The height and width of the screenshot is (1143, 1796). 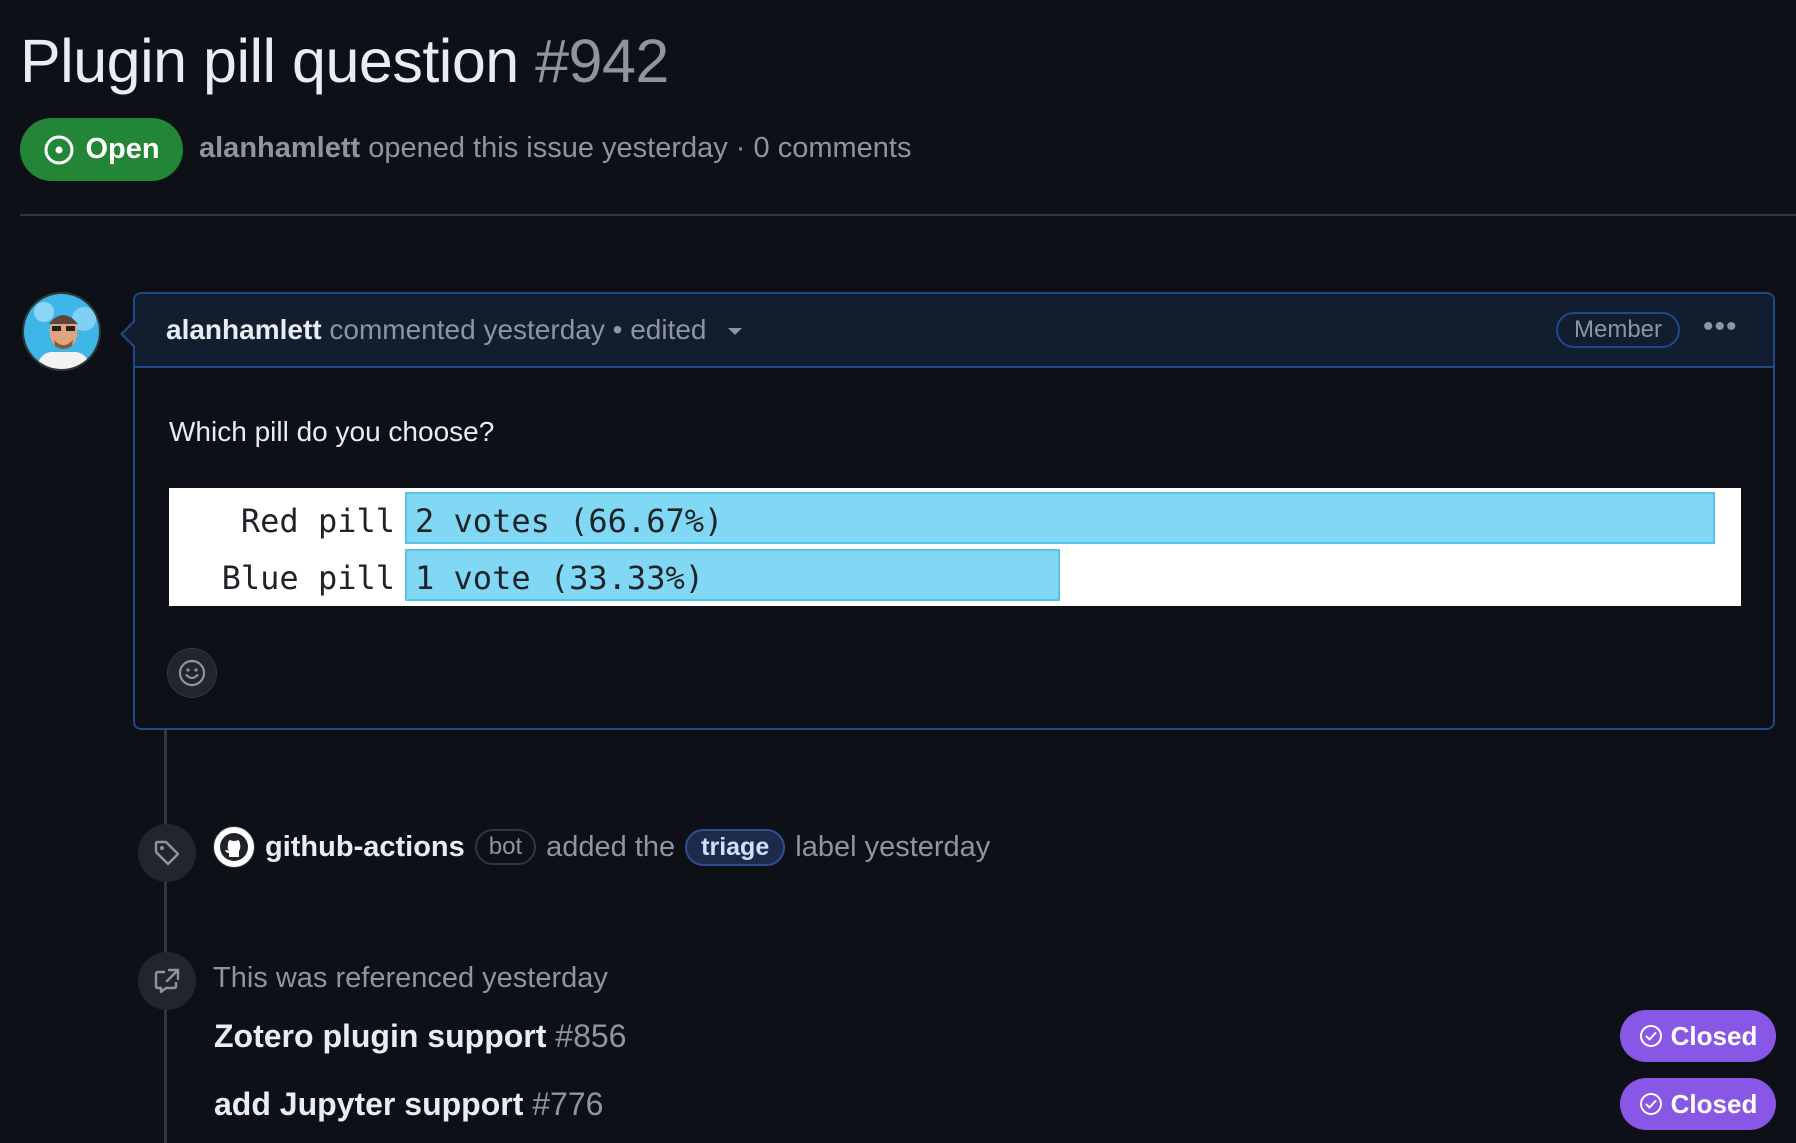 What do you see at coordinates (517, 329) in the screenshot?
I see `comment-timestamp: commented yesterday • edited` at bounding box center [517, 329].